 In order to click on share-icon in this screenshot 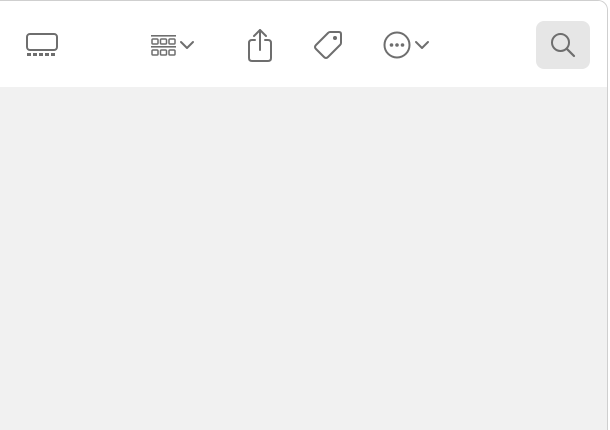, I will do `click(260, 45)`.